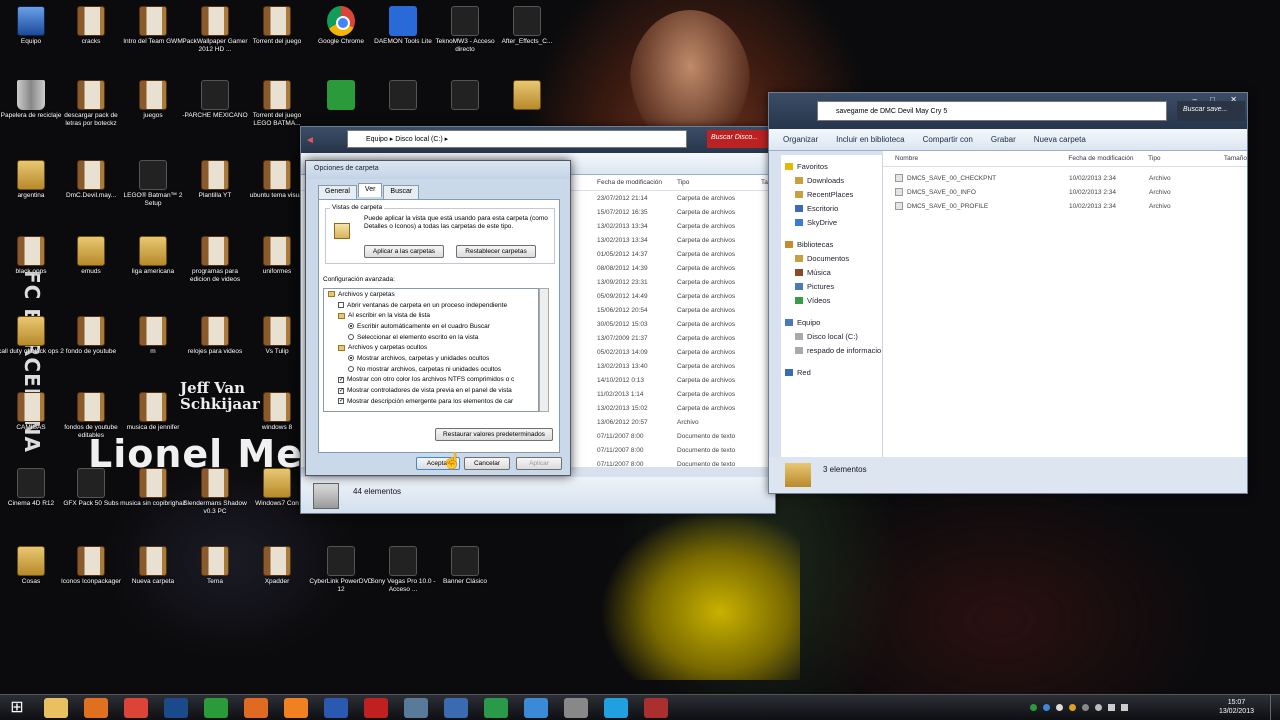 The width and height of the screenshot is (1280, 720). I want to click on table-row: 15/06/2012 20:54 Carpeta de archivos, so click(686, 310).